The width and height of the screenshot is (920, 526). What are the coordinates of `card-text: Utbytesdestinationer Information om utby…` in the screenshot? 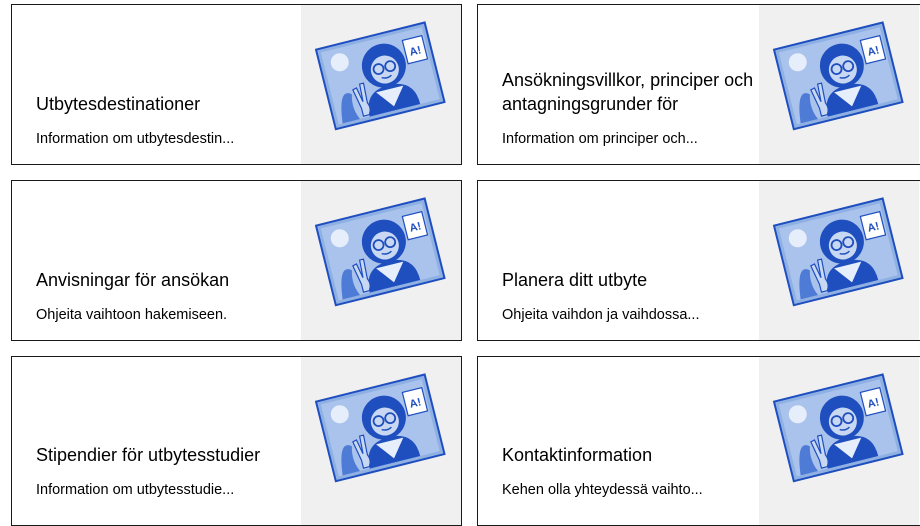 It's located at (163, 84).